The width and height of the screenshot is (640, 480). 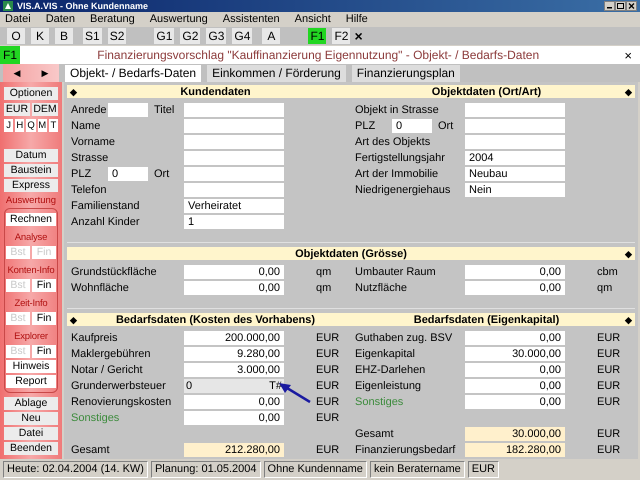 What do you see at coordinates (53, 125) in the screenshot?
I see `sidebar-button: T` at bounding box center [53, 125].